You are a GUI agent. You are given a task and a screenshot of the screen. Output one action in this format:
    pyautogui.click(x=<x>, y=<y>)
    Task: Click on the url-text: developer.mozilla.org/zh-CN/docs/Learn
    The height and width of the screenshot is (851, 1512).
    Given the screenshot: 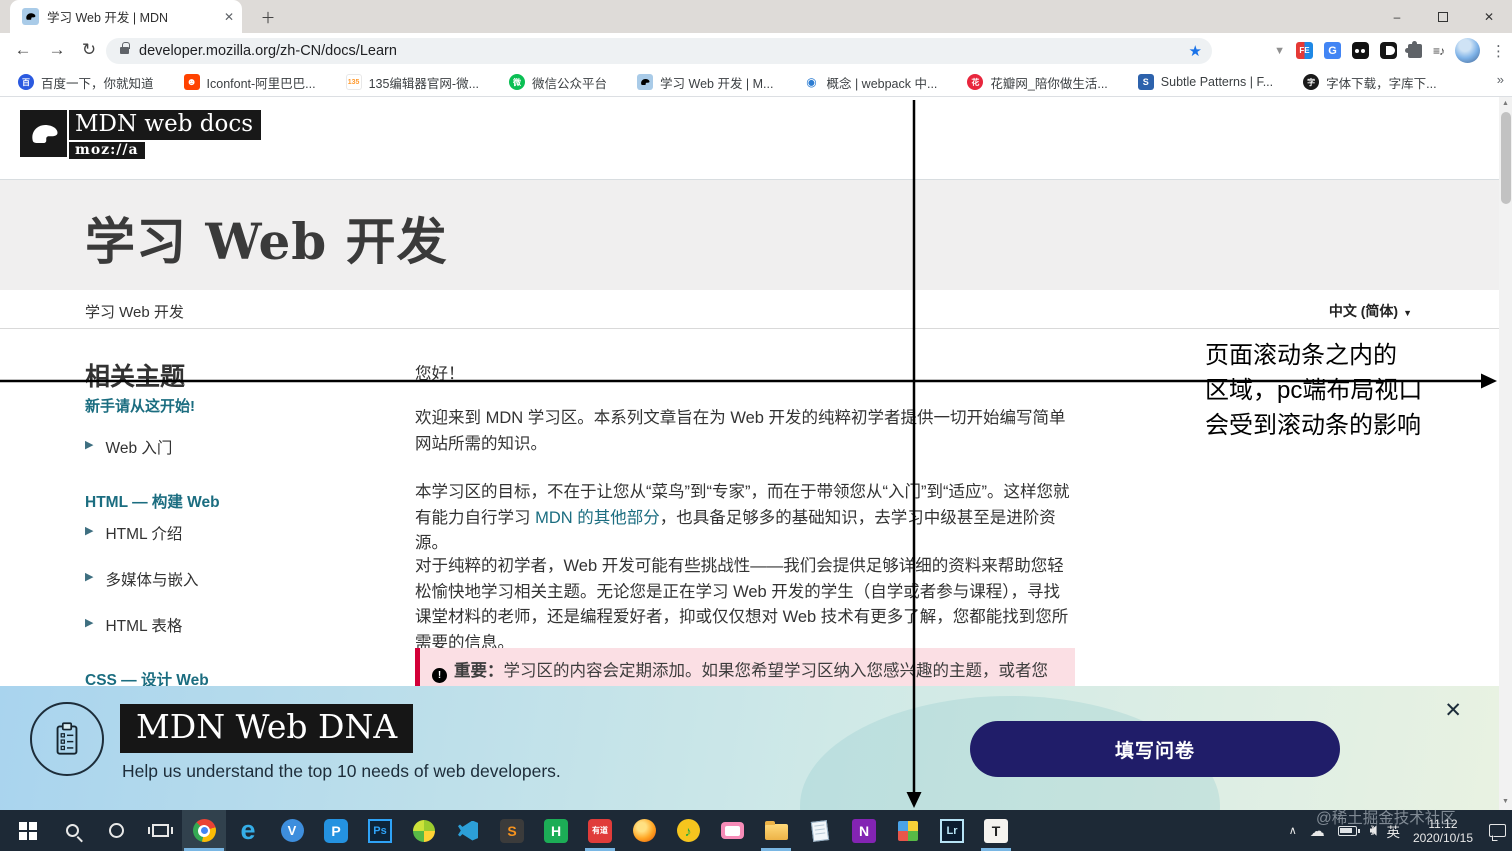 What is the action you would take?
    pyautogui.click(x=660, y=51)
    